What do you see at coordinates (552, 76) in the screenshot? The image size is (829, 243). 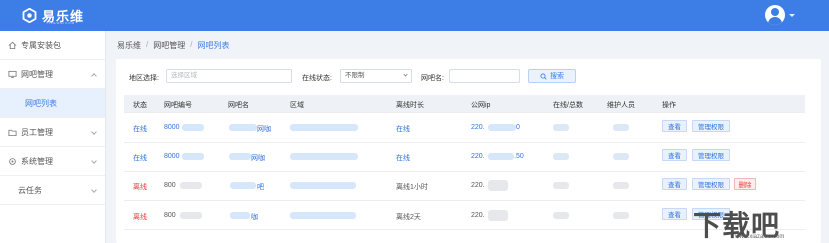 I see `search-button: 搜索` at bounding box center [552, 76].